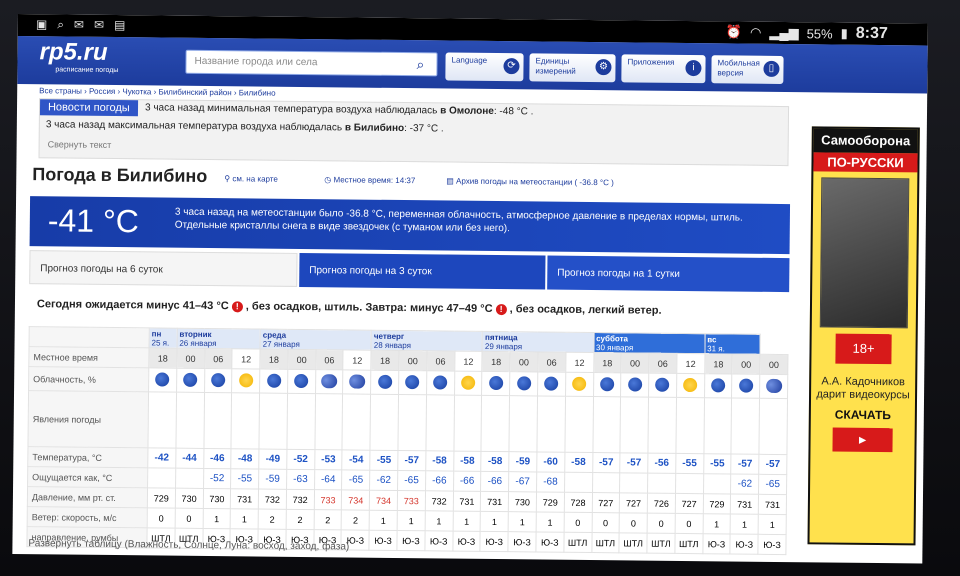  Describe the element at coordinates (484, 67) in the screenshot. I see `language-button: Language ⟳` at that location.